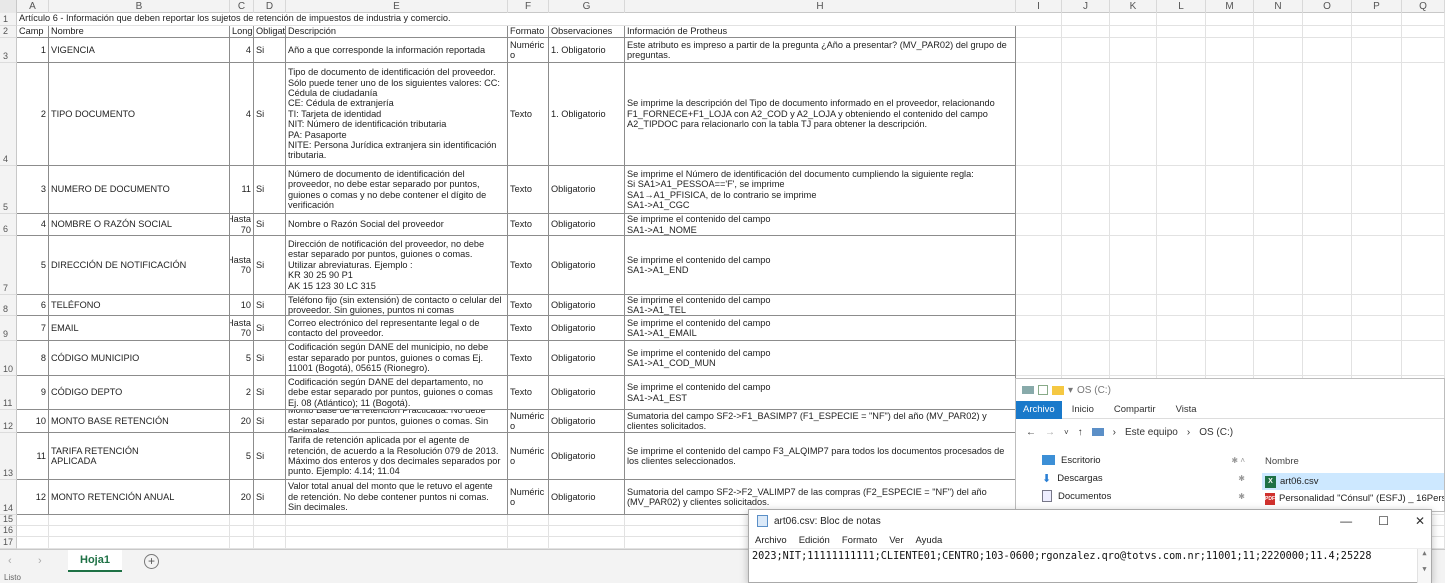  I want to click on format-cell: Numéric o, so click(528, 50).